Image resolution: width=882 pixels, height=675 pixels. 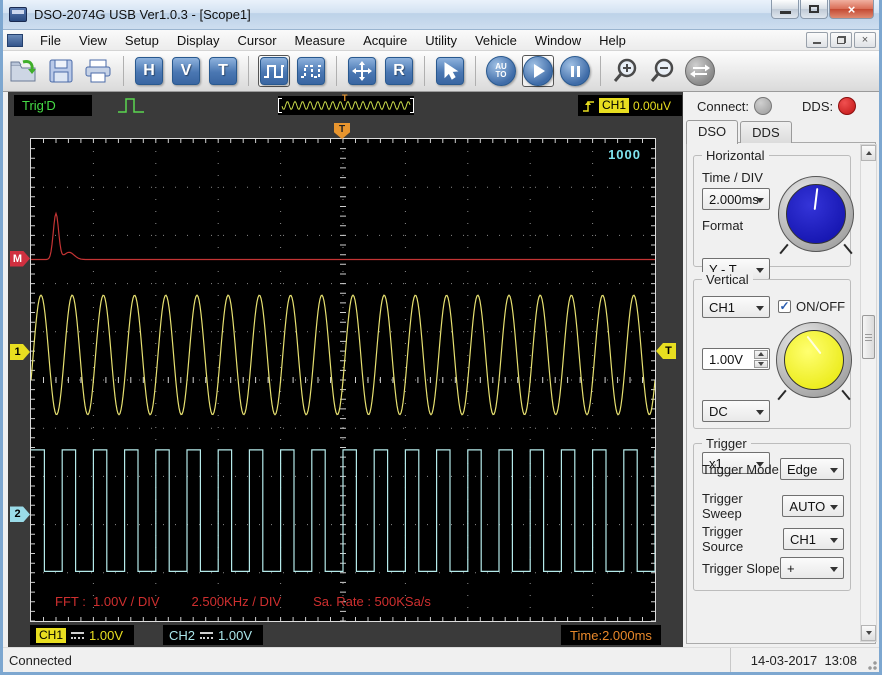 I want to click on swap-button, so click(x=700, y=71).